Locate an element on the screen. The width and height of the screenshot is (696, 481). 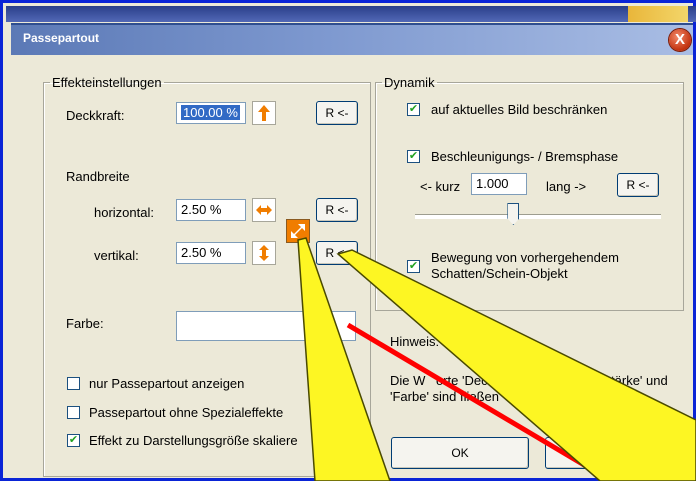
checkbox-aktuelles-bild is located at coordinates (413, 109).